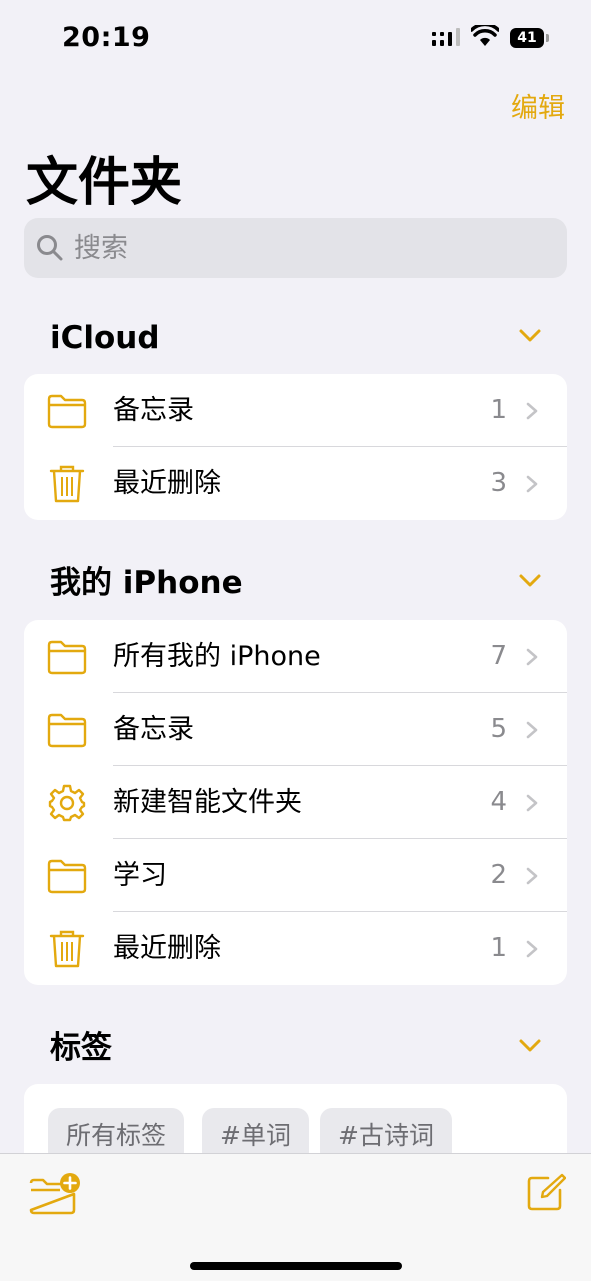  Describe the element at coordinates (295, 338) in the screenshot. I see `section-header-icloud: iCloud` at that location.